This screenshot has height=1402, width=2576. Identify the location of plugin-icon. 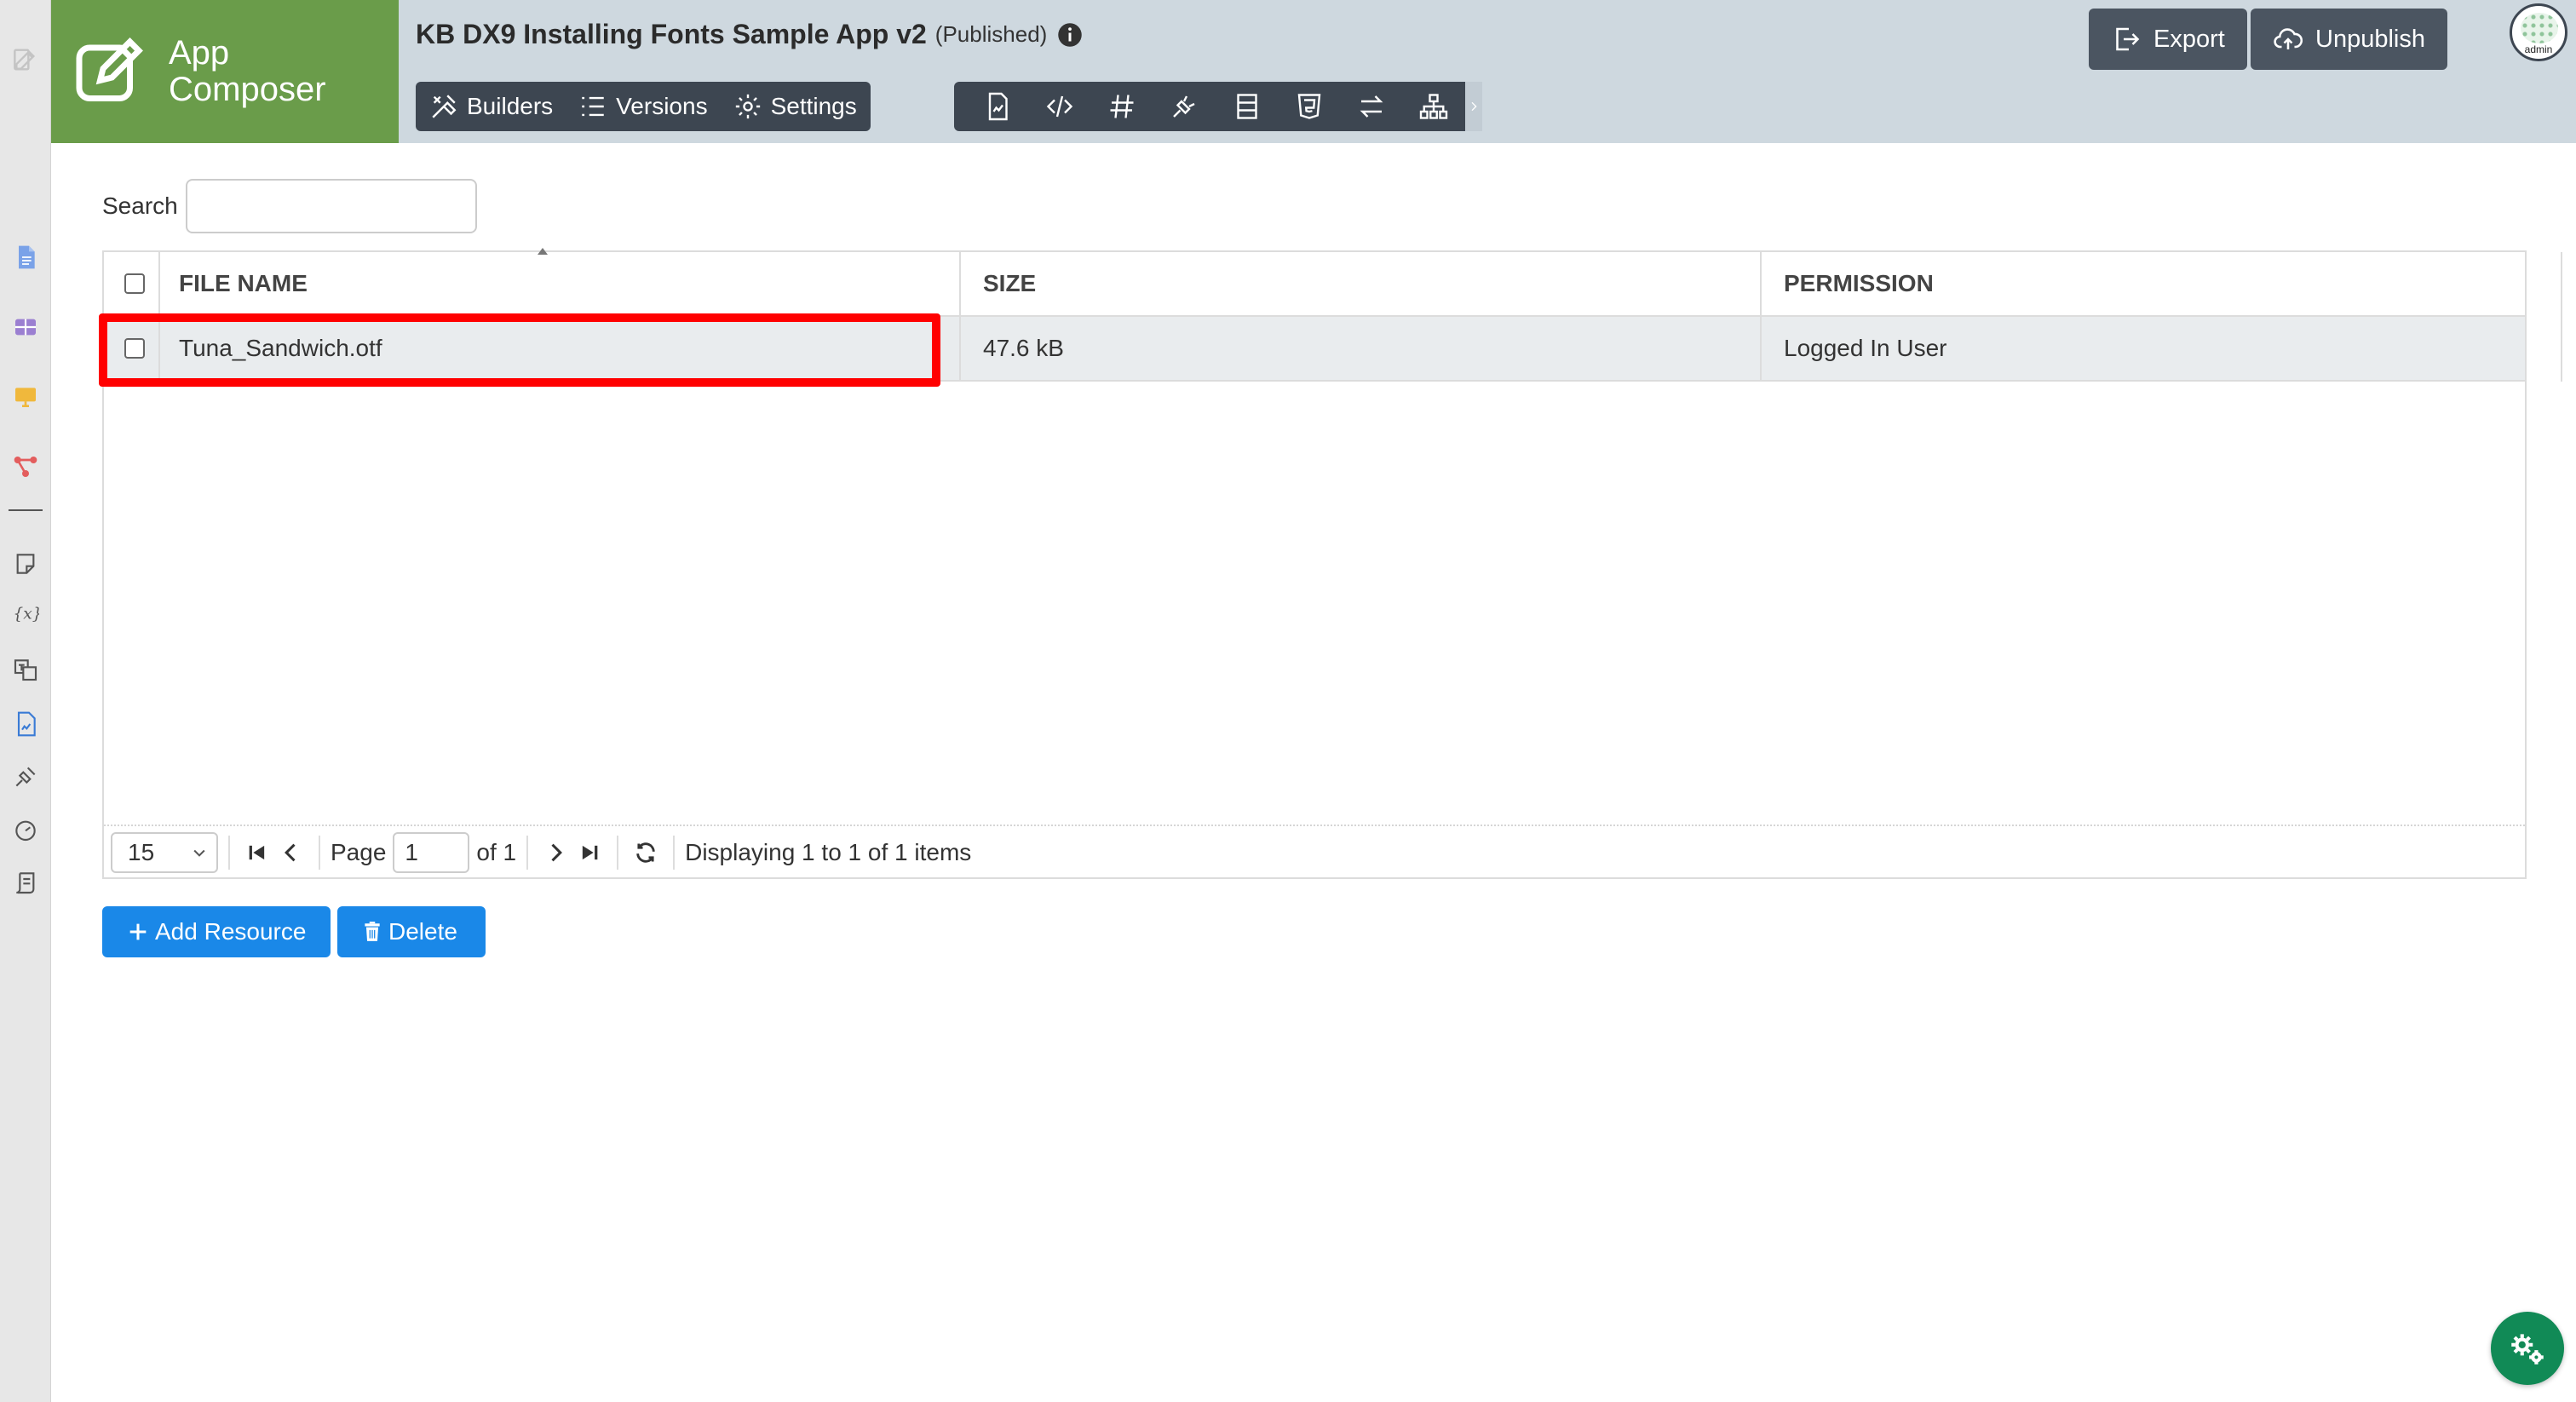
(26, 777).